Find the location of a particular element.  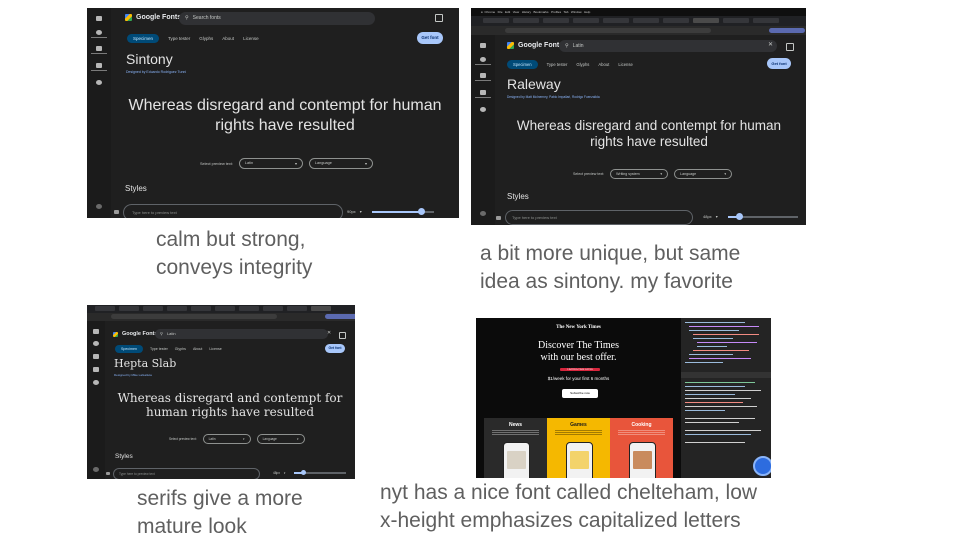

designer-link: Designed by Eduardo Rodriguez Tunni is located at coordinates (156, 72).